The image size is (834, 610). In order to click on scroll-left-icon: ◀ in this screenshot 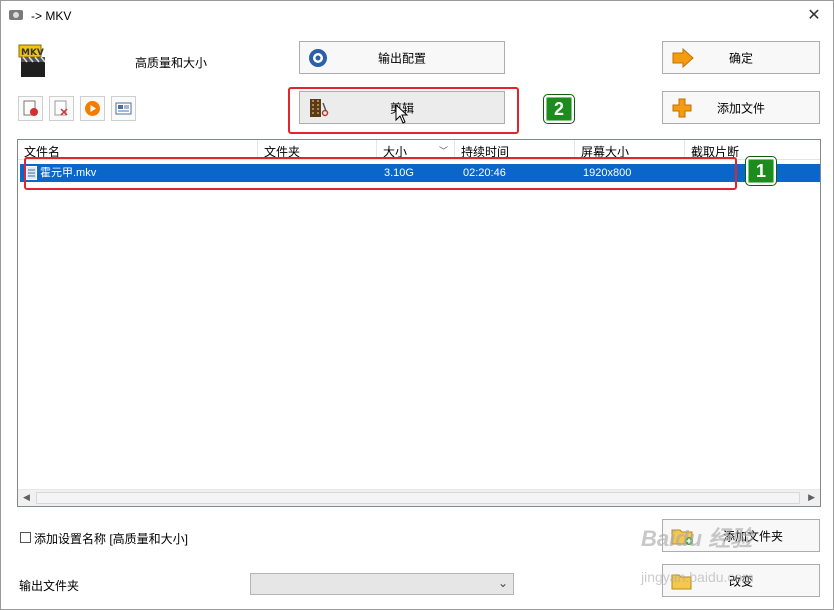, I will do `click(26, 497)`.